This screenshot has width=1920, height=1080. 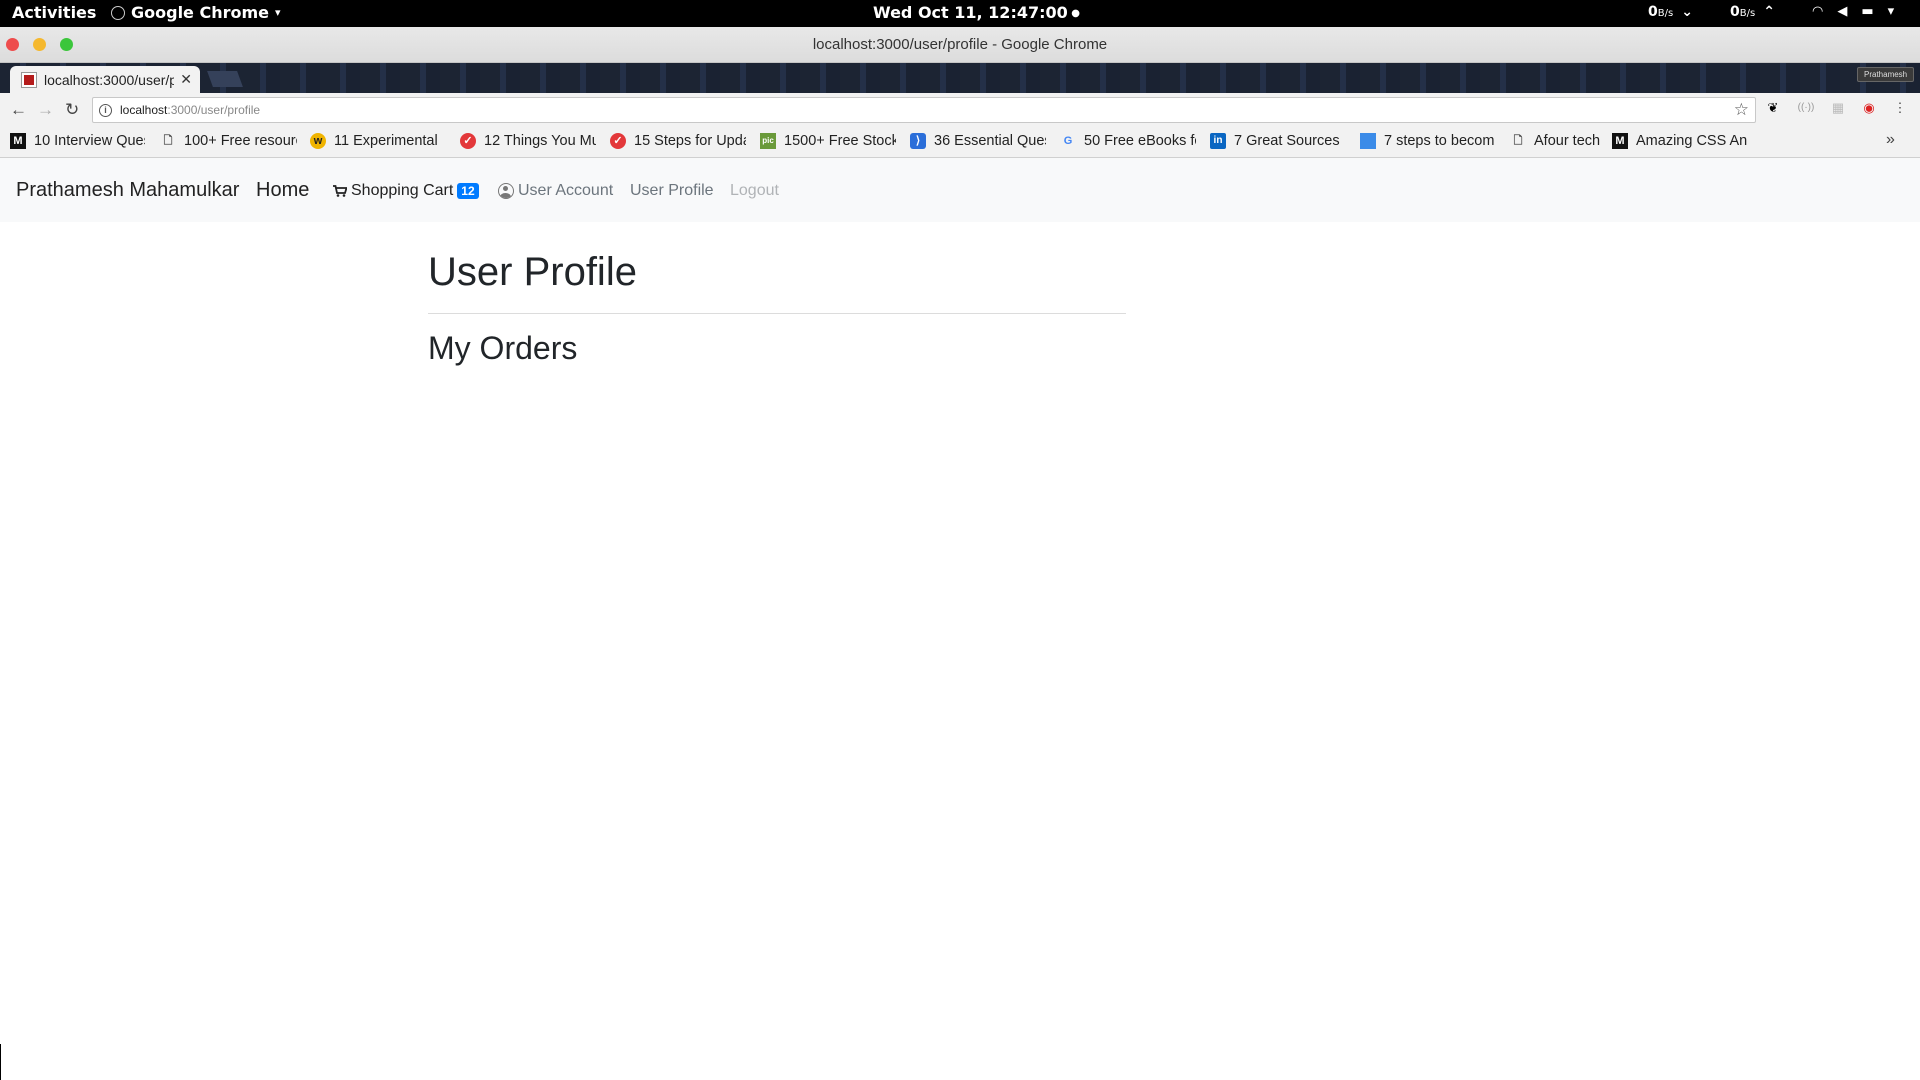 What do you see at coordinates (105, 110) in the screenshot?
I see `info-icon: i` at bounding box center [105, 110].